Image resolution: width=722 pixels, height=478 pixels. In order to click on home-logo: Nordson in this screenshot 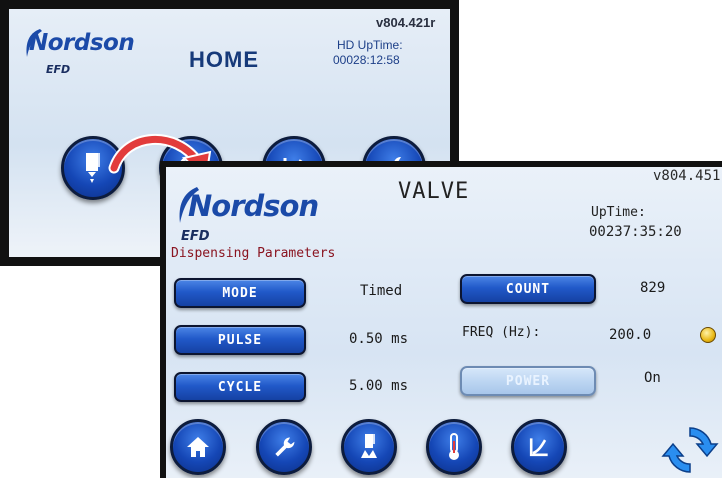, I will do `click(82, 43)`.